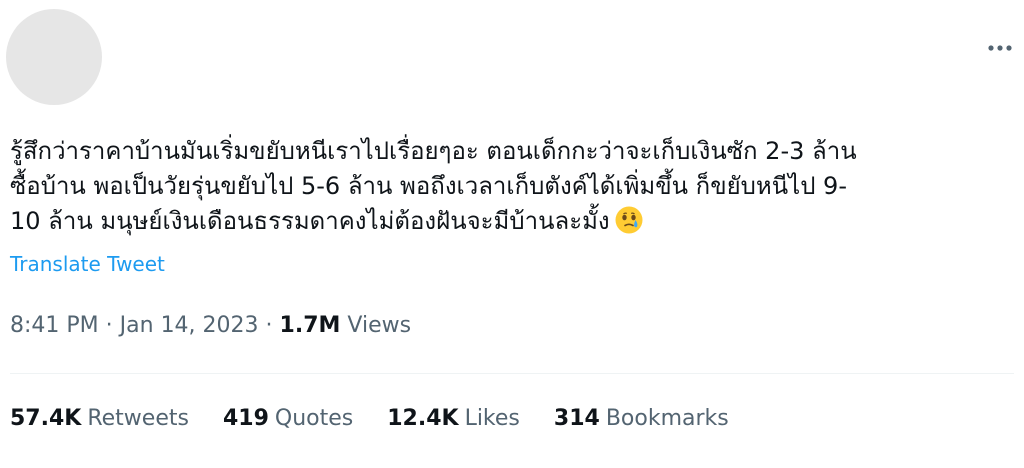 The width and height of the screenshot is (1024, 468). What do you see at coordinates (46, 418) in the screenshot?
I see `retweets-count: 57.4K` at bounding box center [46, 418].